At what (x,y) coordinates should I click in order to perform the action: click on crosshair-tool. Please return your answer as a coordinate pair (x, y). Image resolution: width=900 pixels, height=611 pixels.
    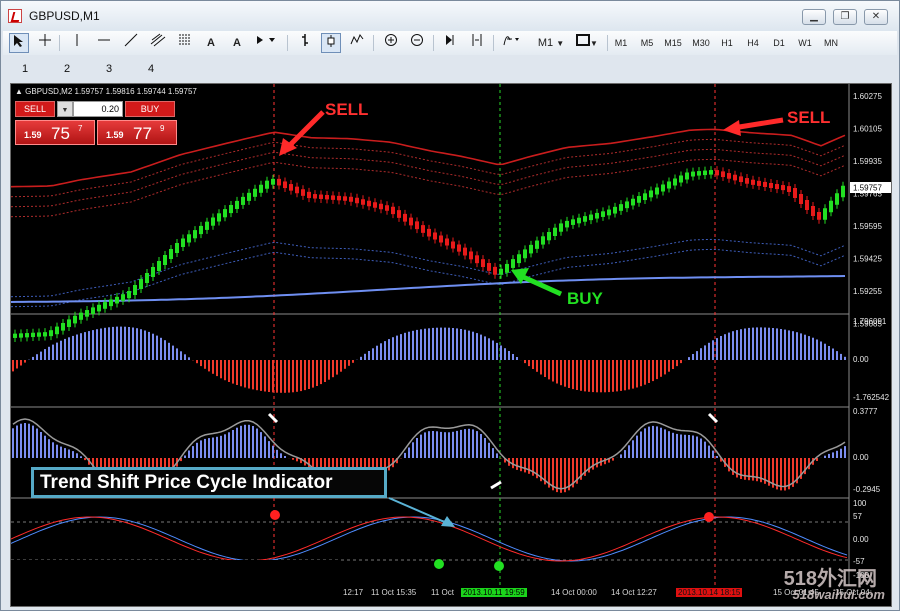
    Looking at the image, I should click on (45, 43).